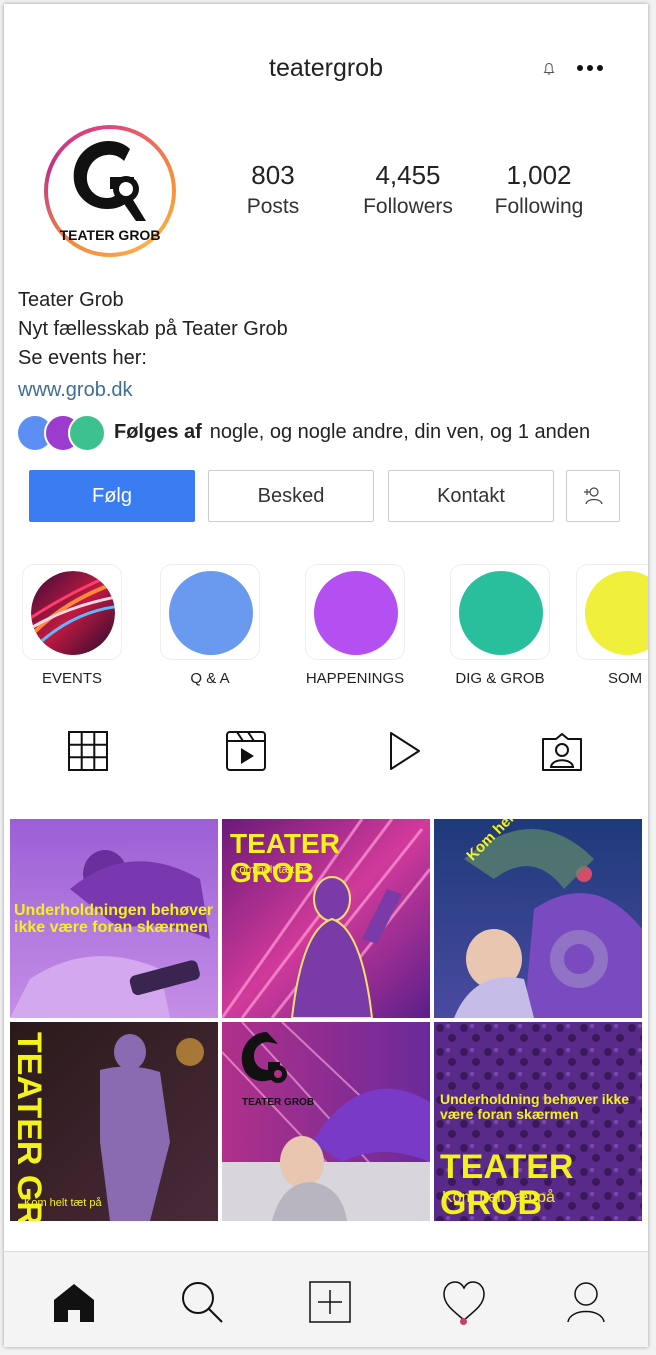 The image size is (656, 1355). I want to click on svg-text: TEATER GROB, so click(110, 235).